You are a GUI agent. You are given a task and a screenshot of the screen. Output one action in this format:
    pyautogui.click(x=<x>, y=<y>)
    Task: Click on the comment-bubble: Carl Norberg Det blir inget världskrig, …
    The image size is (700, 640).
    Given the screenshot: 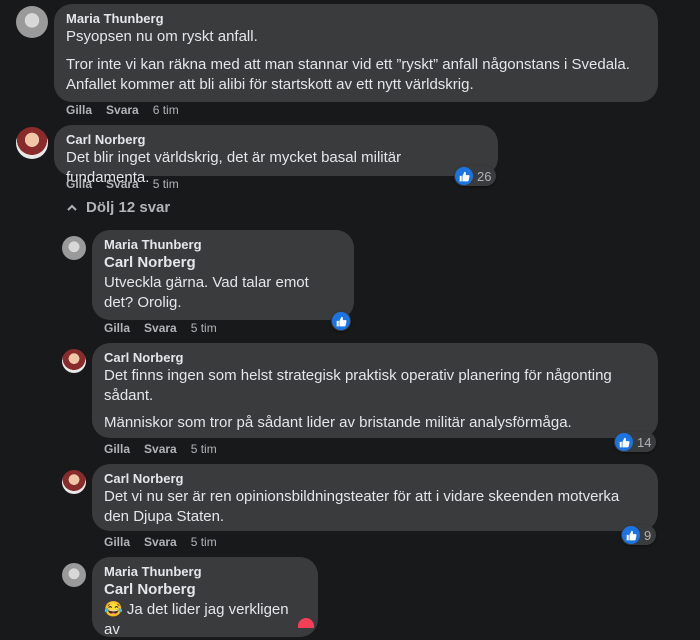 What is the action you would take?
    pyautogui.click(x=276, y=155)
    